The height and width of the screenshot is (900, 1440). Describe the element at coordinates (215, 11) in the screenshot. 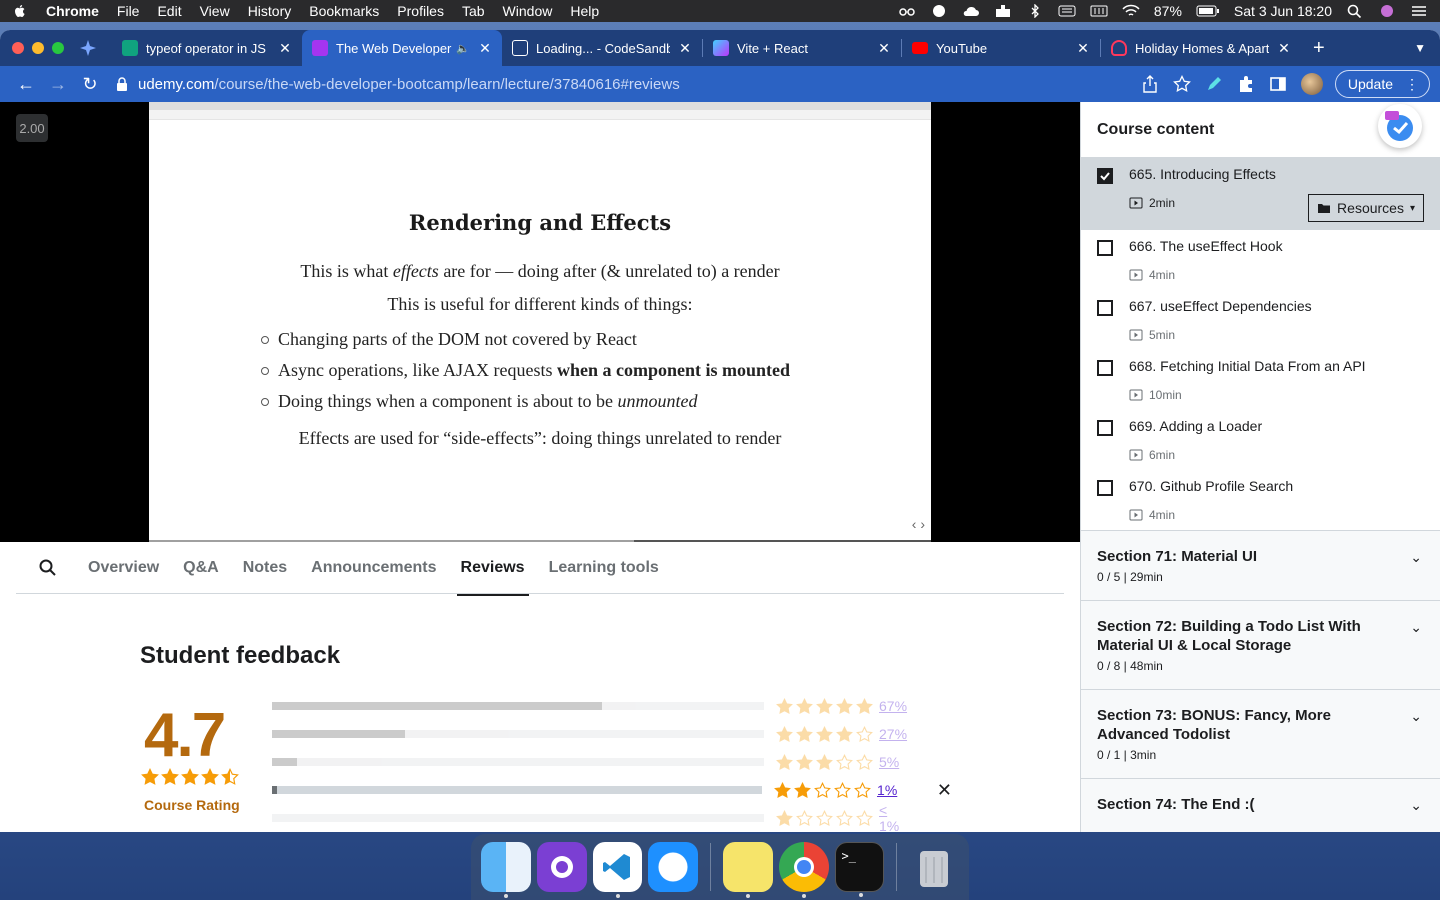

I see `menu-view: View` at that location.